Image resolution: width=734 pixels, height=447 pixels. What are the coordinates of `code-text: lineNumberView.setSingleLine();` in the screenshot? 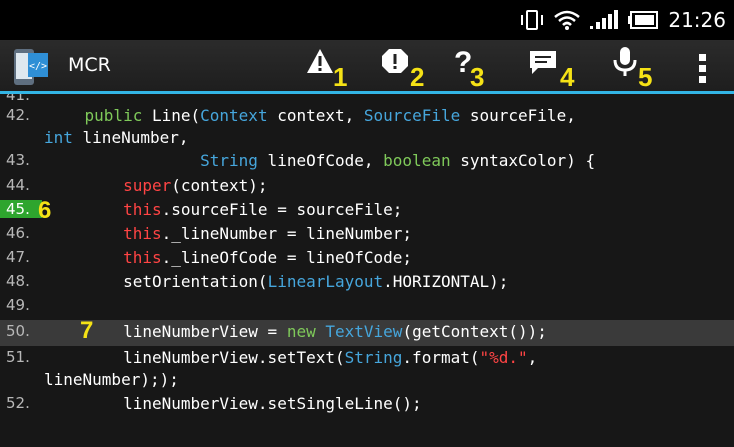 It's located at (234, 403).